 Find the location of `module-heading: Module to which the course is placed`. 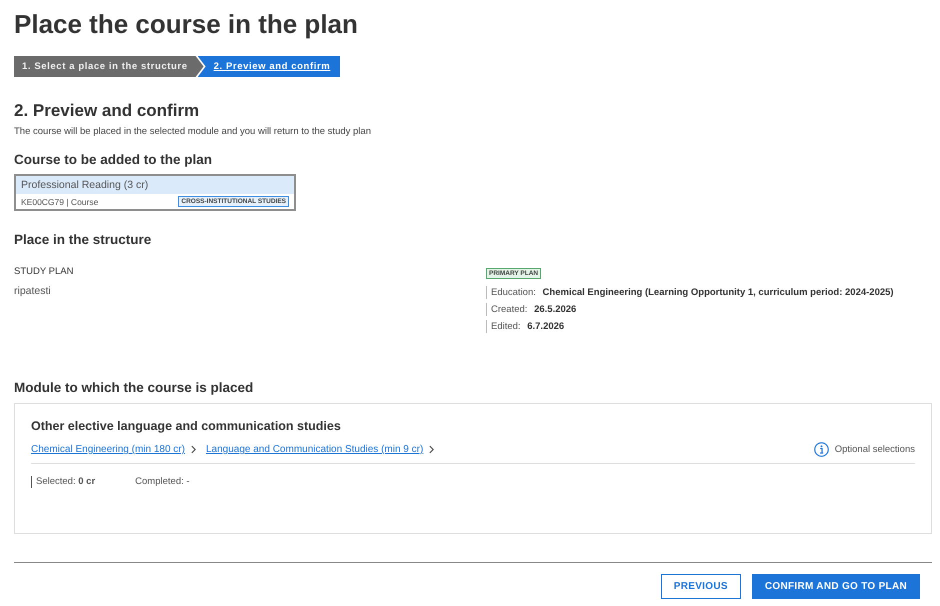

module-heading: Module to which the course is placed is located at coordinates (134, 387).